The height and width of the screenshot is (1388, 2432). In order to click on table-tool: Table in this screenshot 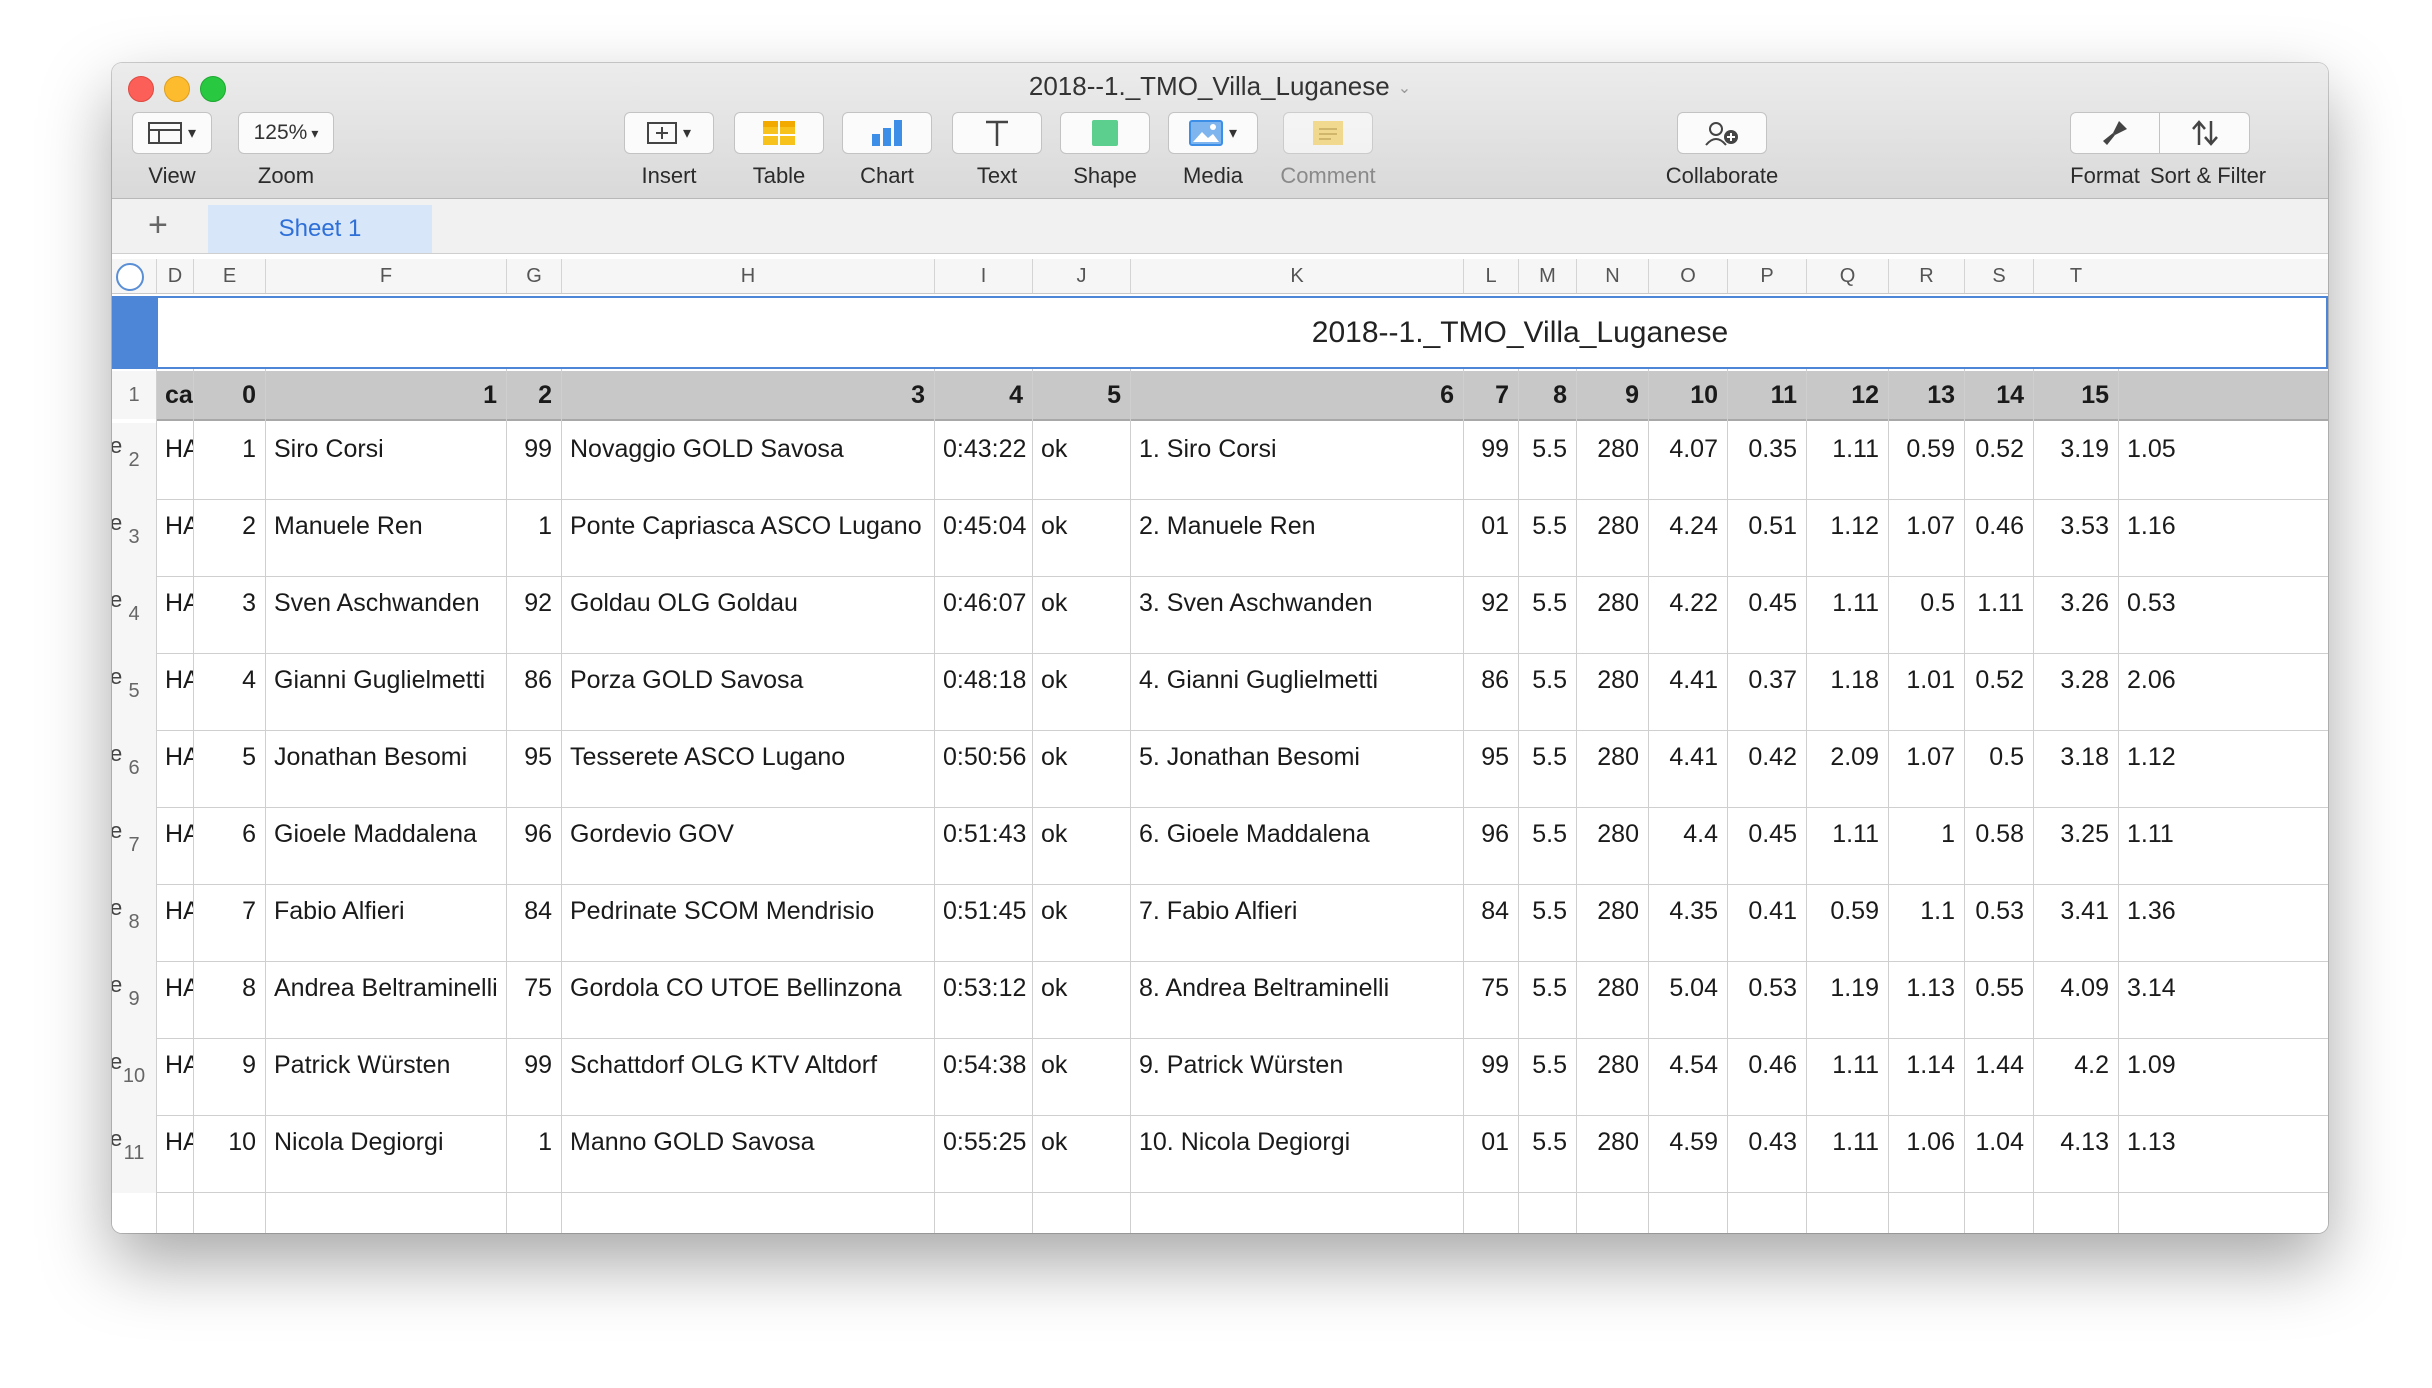, I will do `click(779, 150)`.